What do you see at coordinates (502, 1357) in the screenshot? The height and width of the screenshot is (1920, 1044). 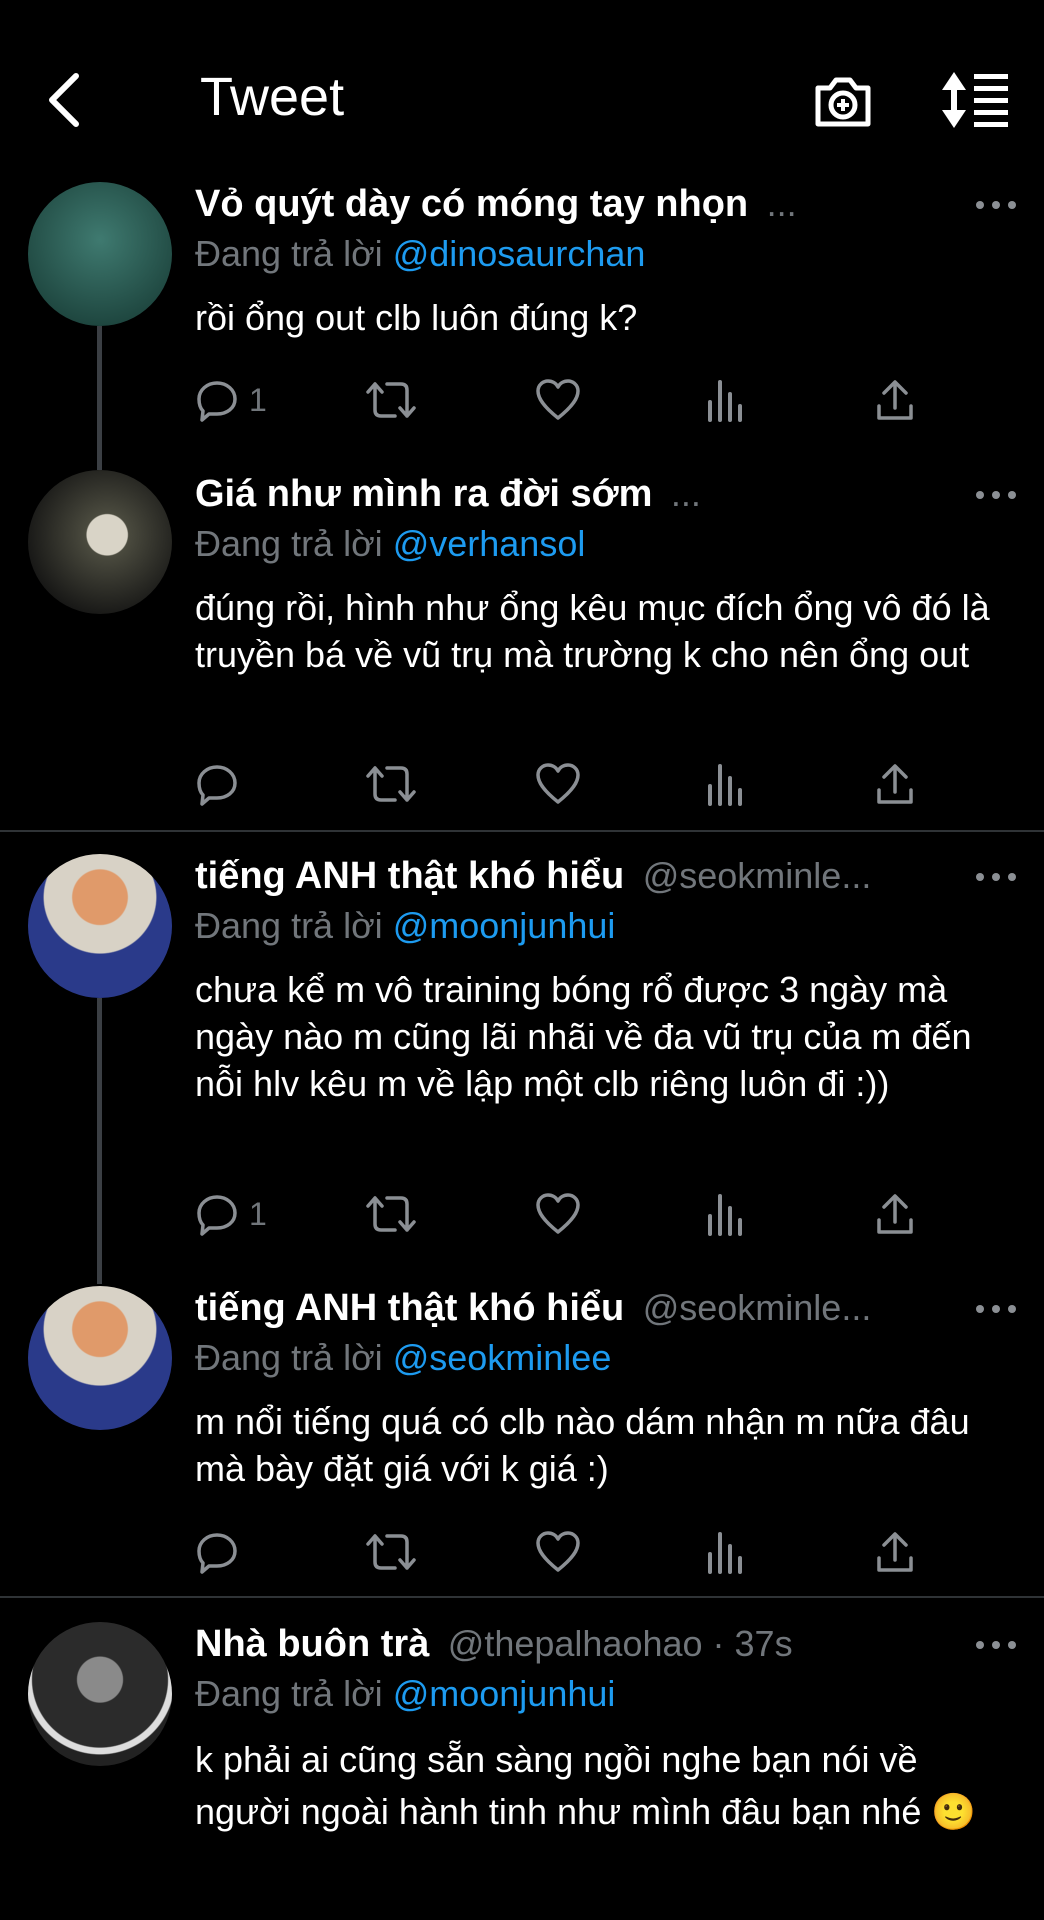 I see `reply-to-link: @seokminlee` at bounding box center [502, 1357].